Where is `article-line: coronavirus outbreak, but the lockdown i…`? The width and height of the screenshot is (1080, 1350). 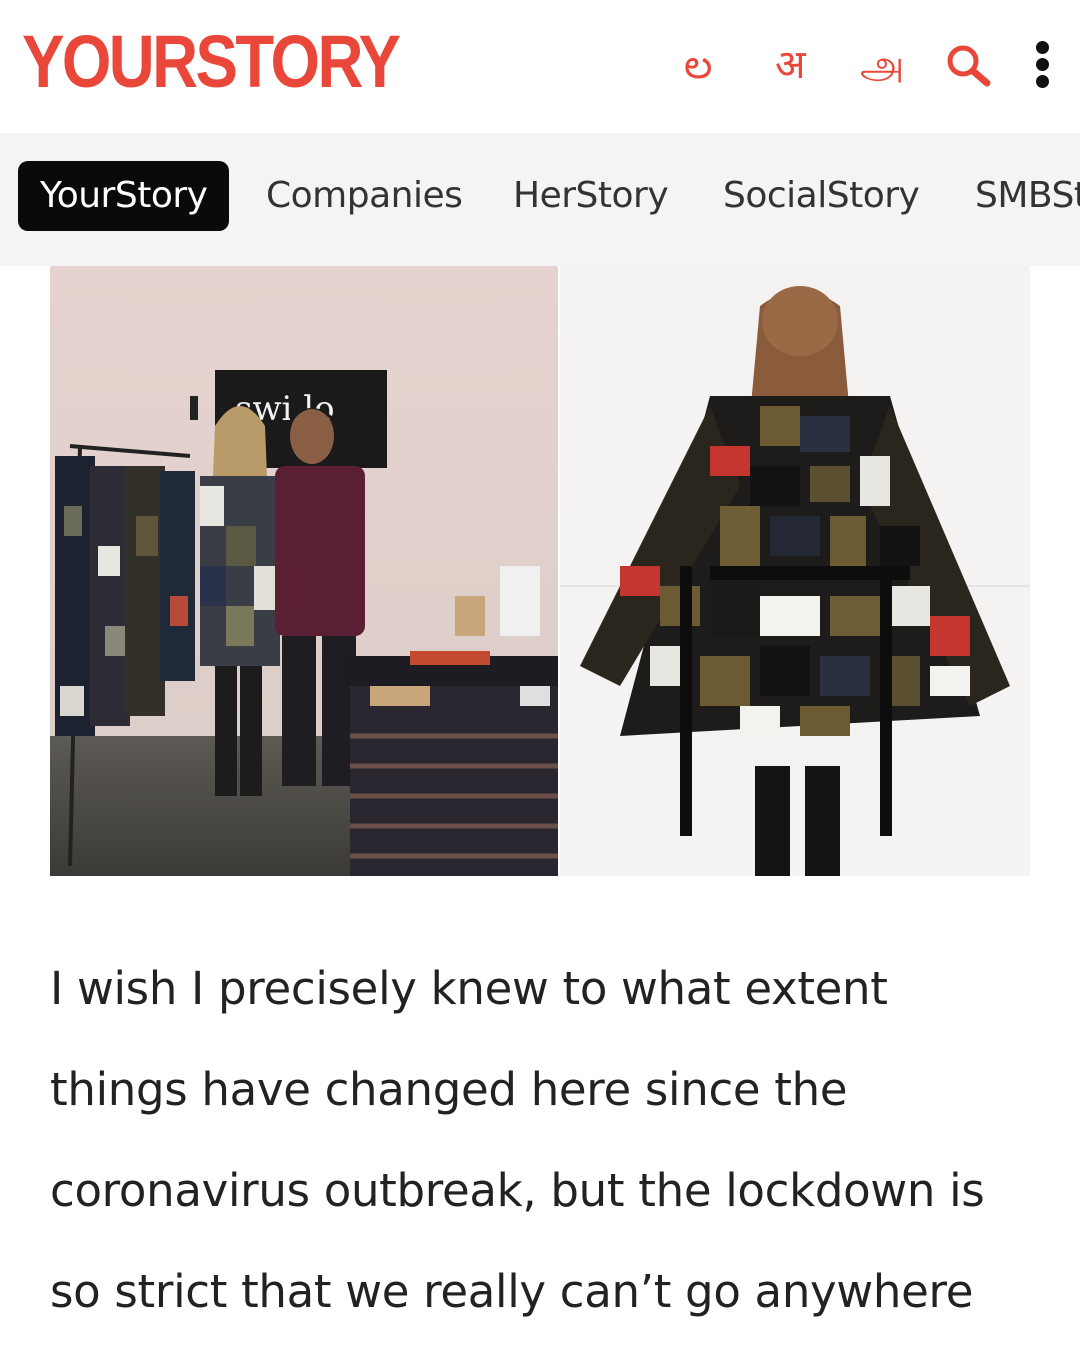 article-line: coronavirus outbreak, but the lockdown i… is located at coordinates (517, 1190).